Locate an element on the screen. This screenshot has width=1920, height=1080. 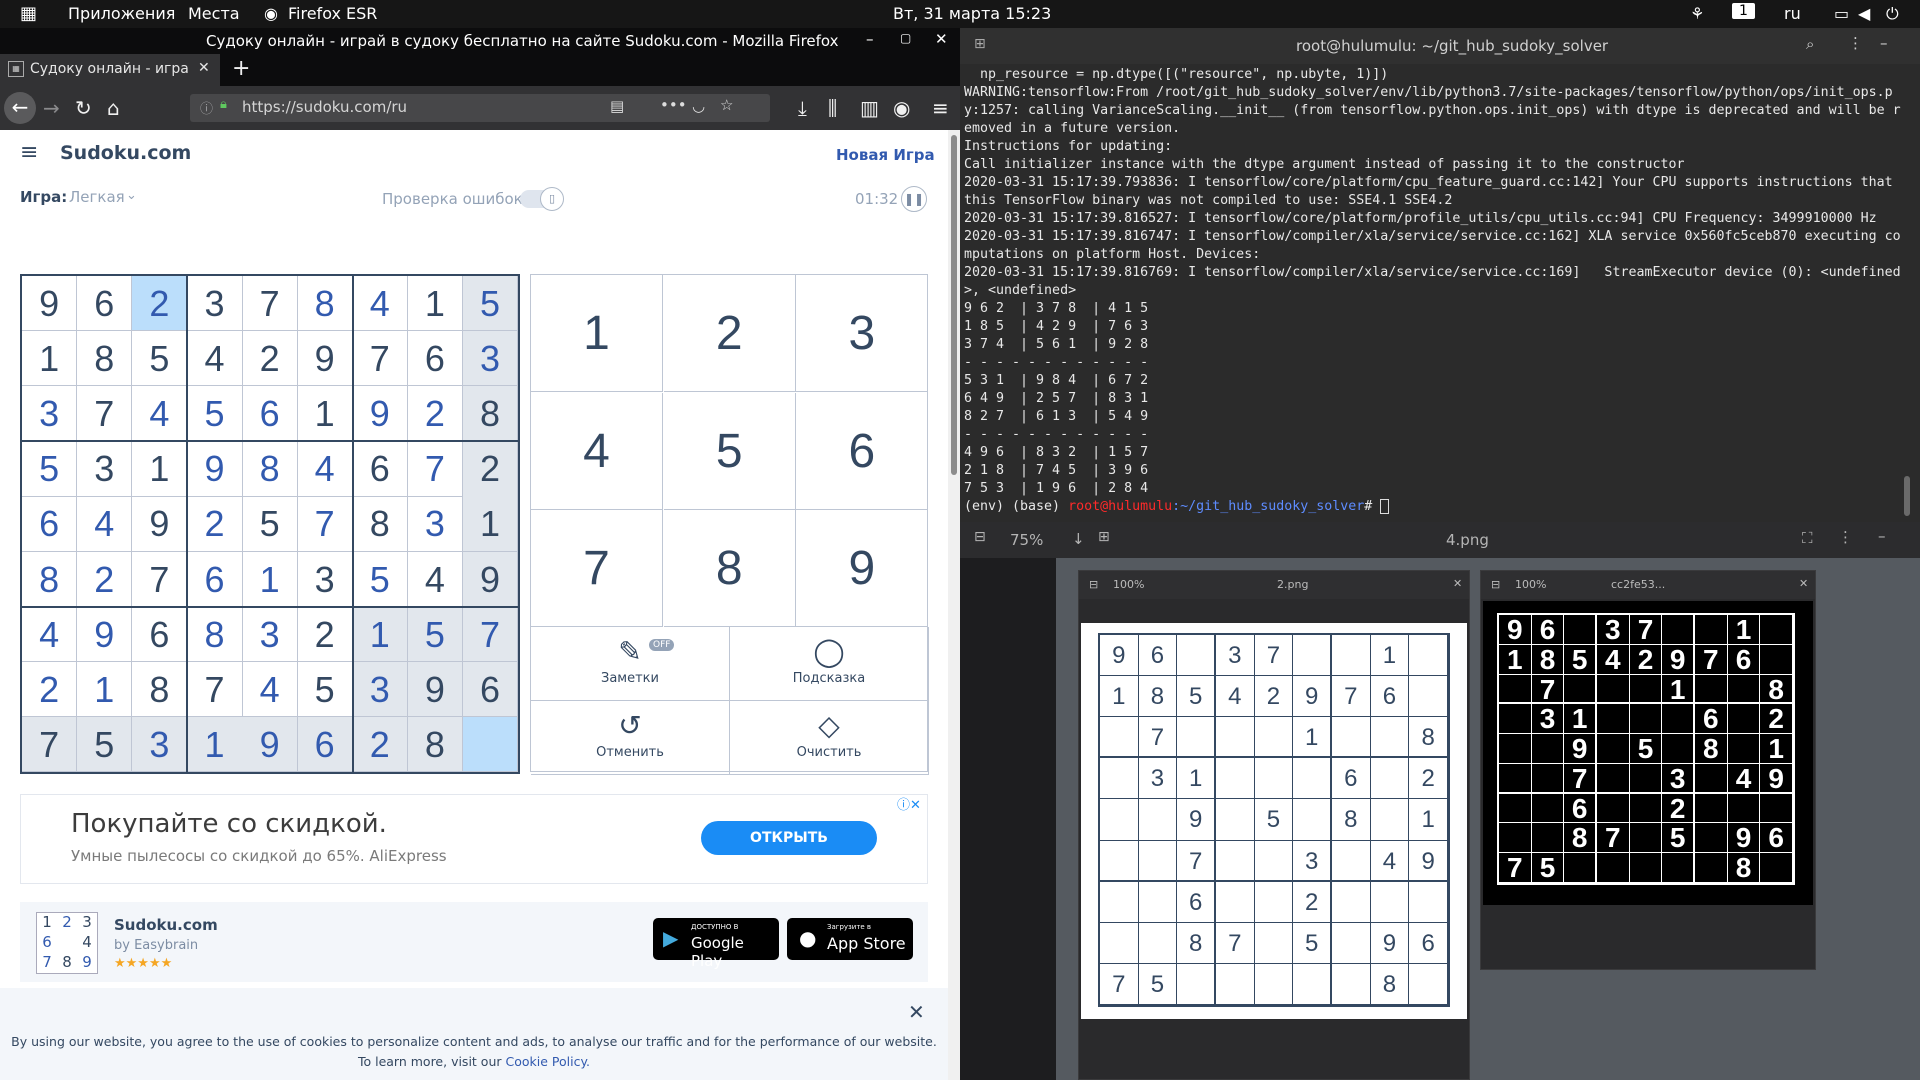
chevron-down-icon: ⌄ is located at coordinates (131, 195).